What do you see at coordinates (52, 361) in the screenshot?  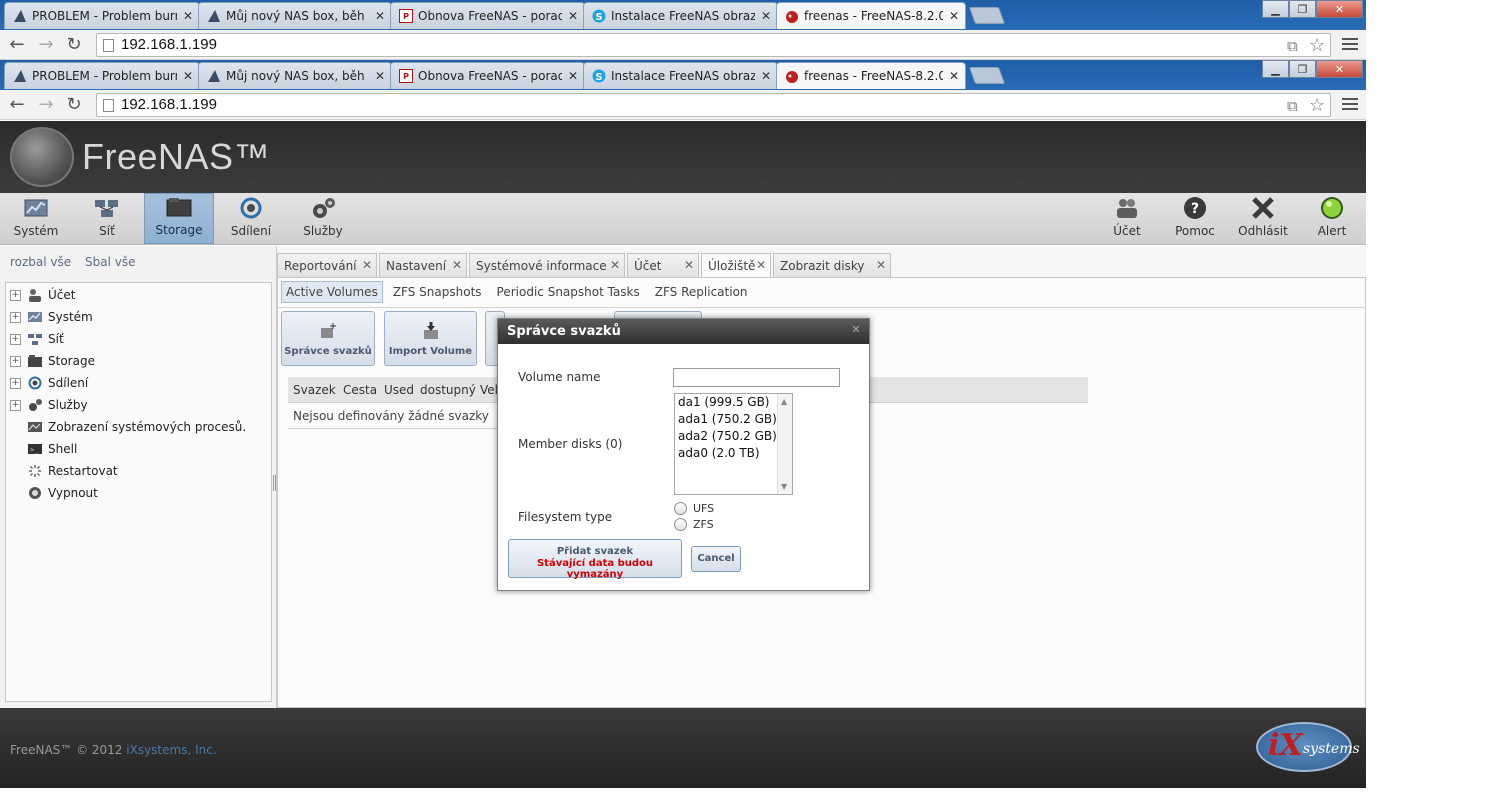 I see `tree-item: + Storage` at bounding box center [52, 361].